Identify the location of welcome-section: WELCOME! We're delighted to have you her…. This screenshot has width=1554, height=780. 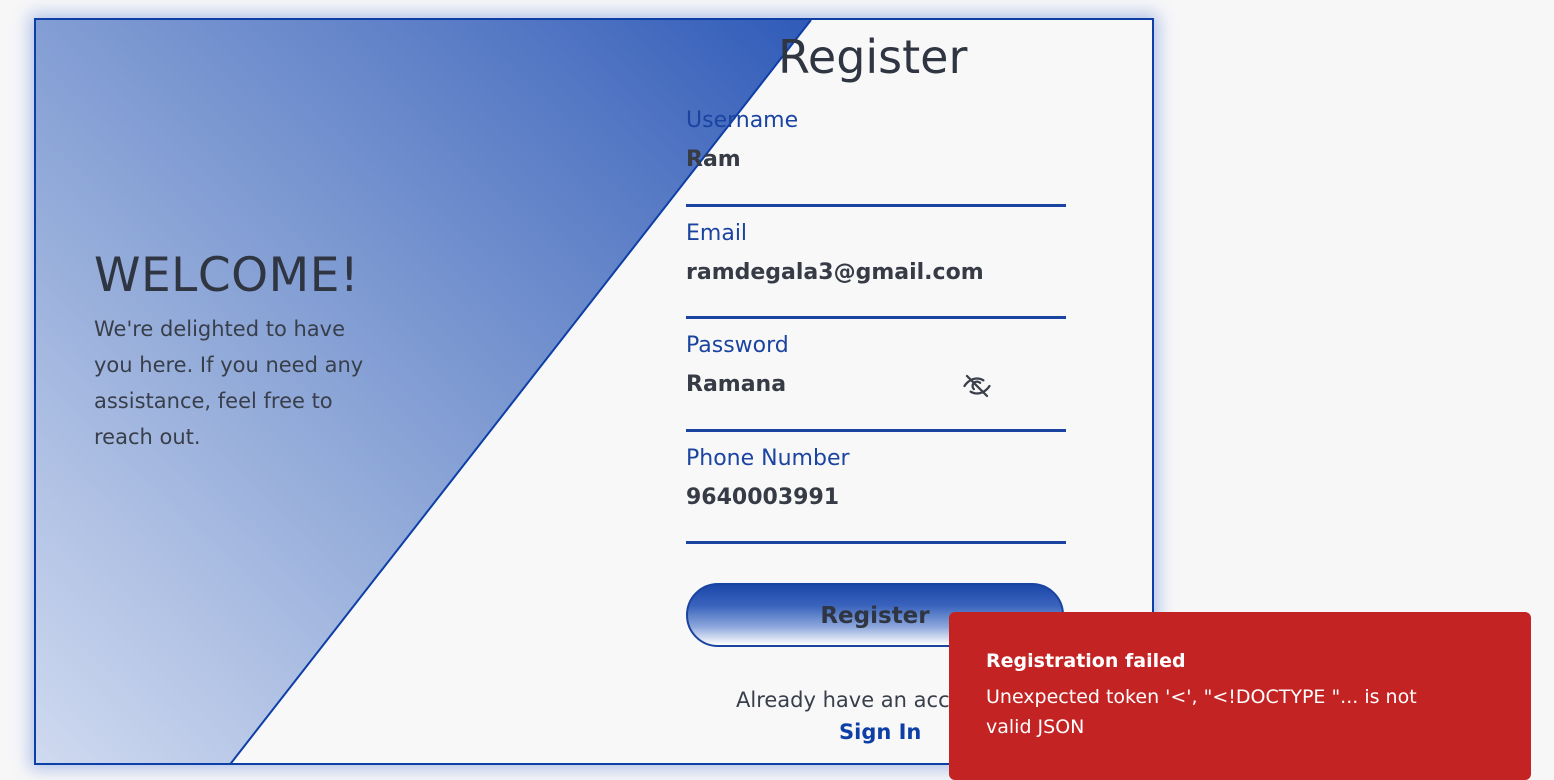
(244, 351).